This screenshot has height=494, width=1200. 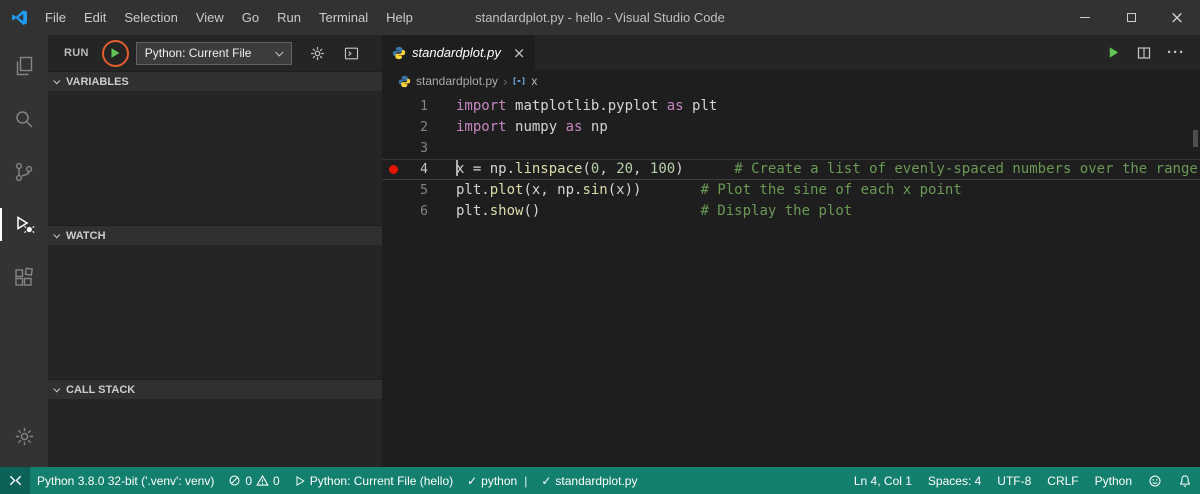 I want to click on error-icon, so click(x=234, y=480).